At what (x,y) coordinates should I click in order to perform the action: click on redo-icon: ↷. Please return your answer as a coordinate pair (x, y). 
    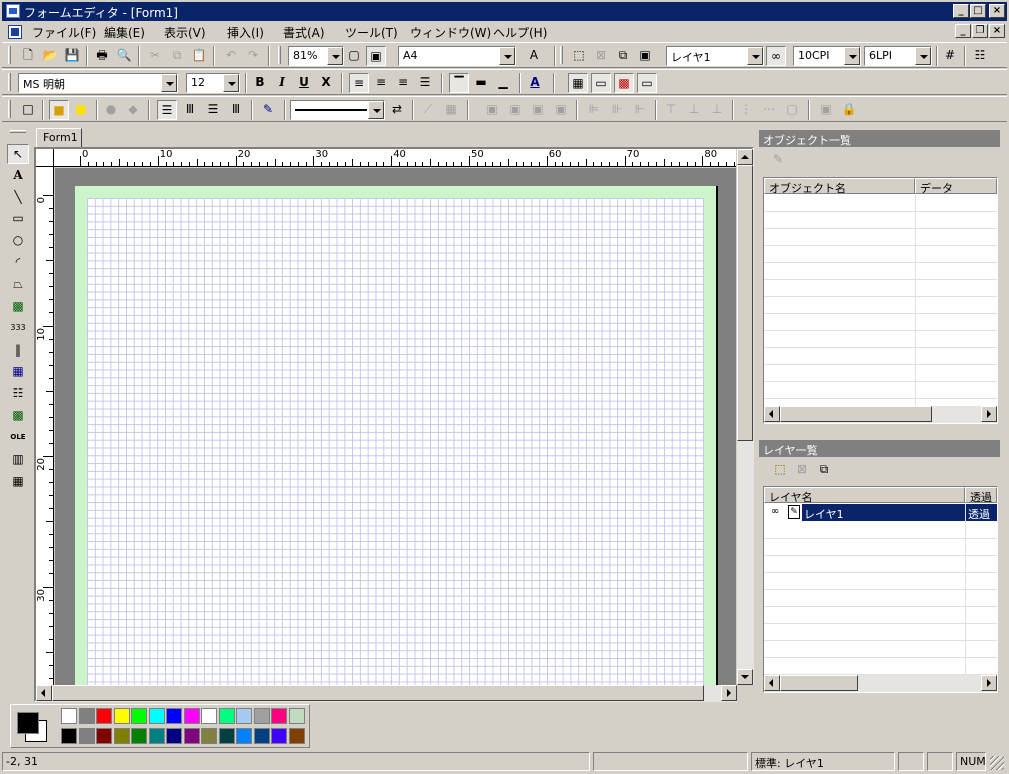
    Looking at the image, I should click on (253, 56).